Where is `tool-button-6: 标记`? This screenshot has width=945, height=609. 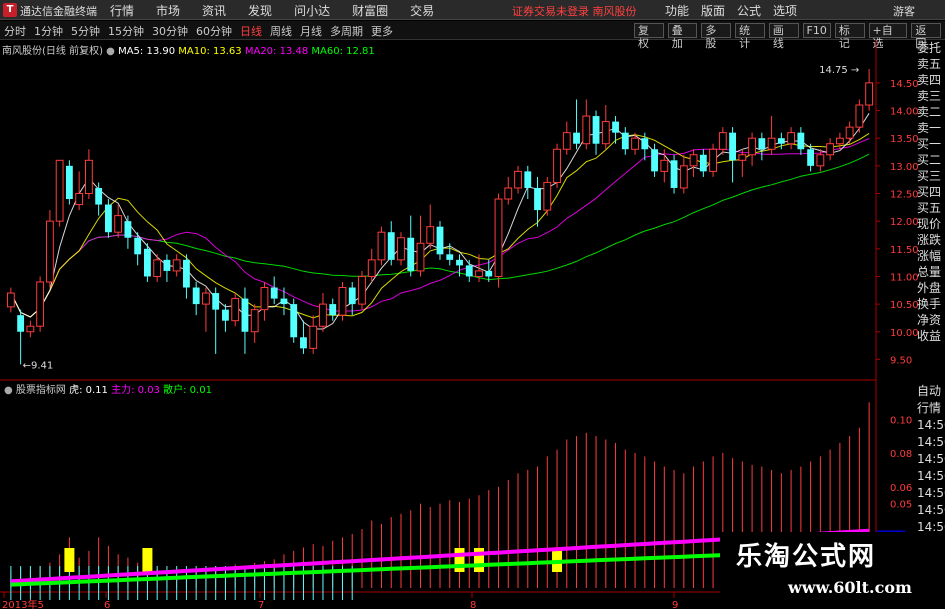
tool-button-6: 标记 is located at coordinates (849, 36).